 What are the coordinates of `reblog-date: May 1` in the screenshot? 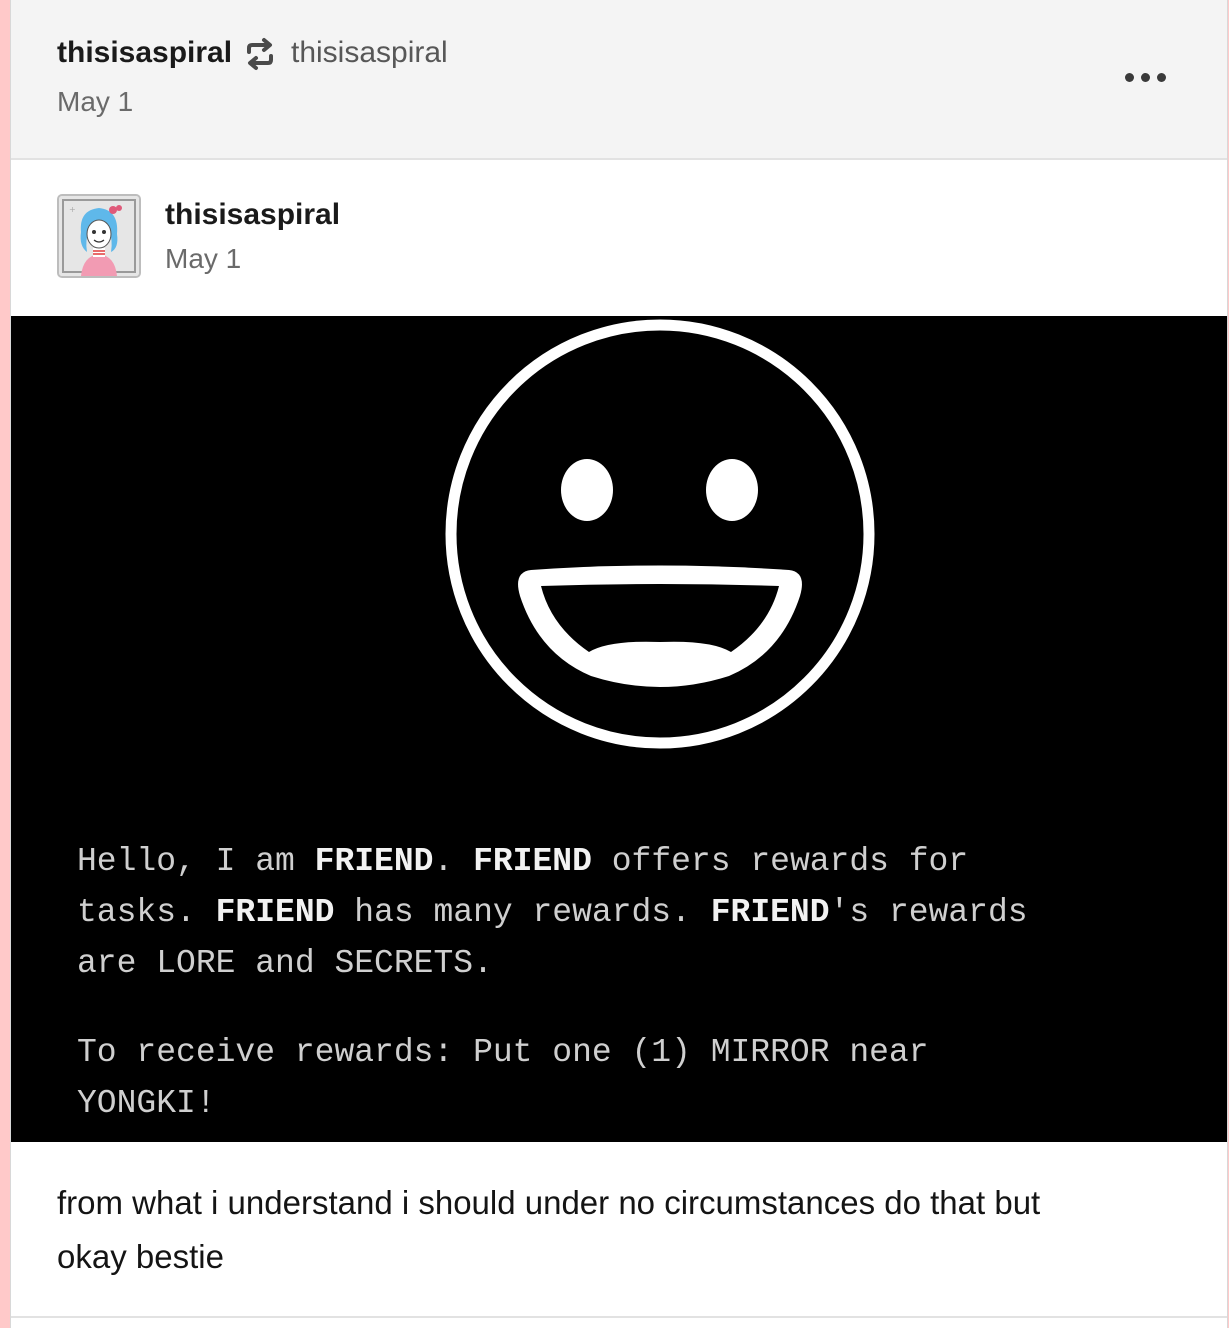 It's located at (95, 102).